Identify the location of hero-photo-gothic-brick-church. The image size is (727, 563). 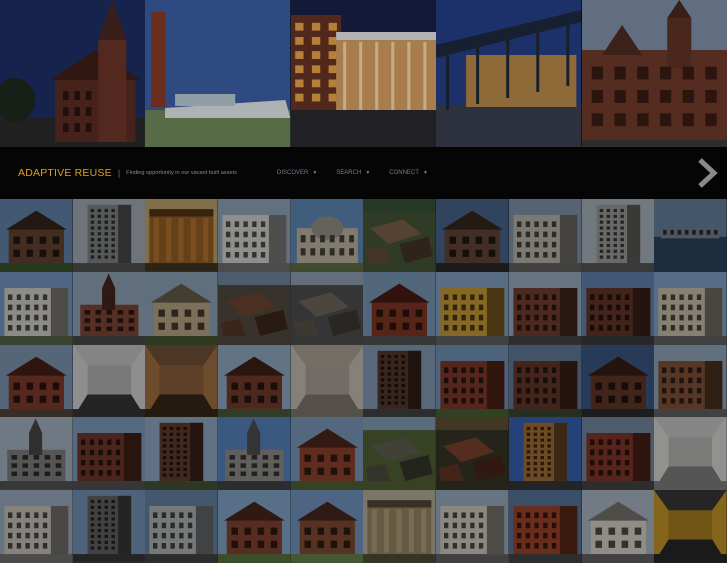
(654, 73).